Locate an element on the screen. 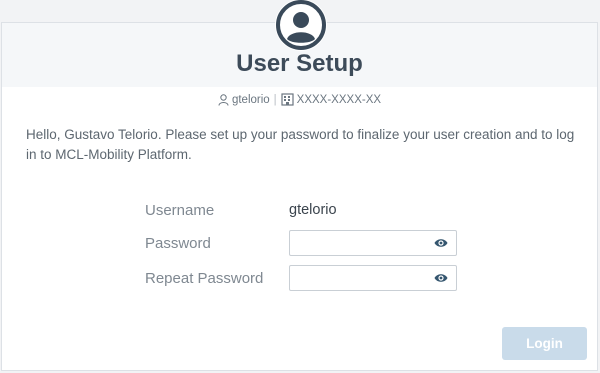 This screenshot has height=373, width=600. password-field is located at coordinates (373, 243).